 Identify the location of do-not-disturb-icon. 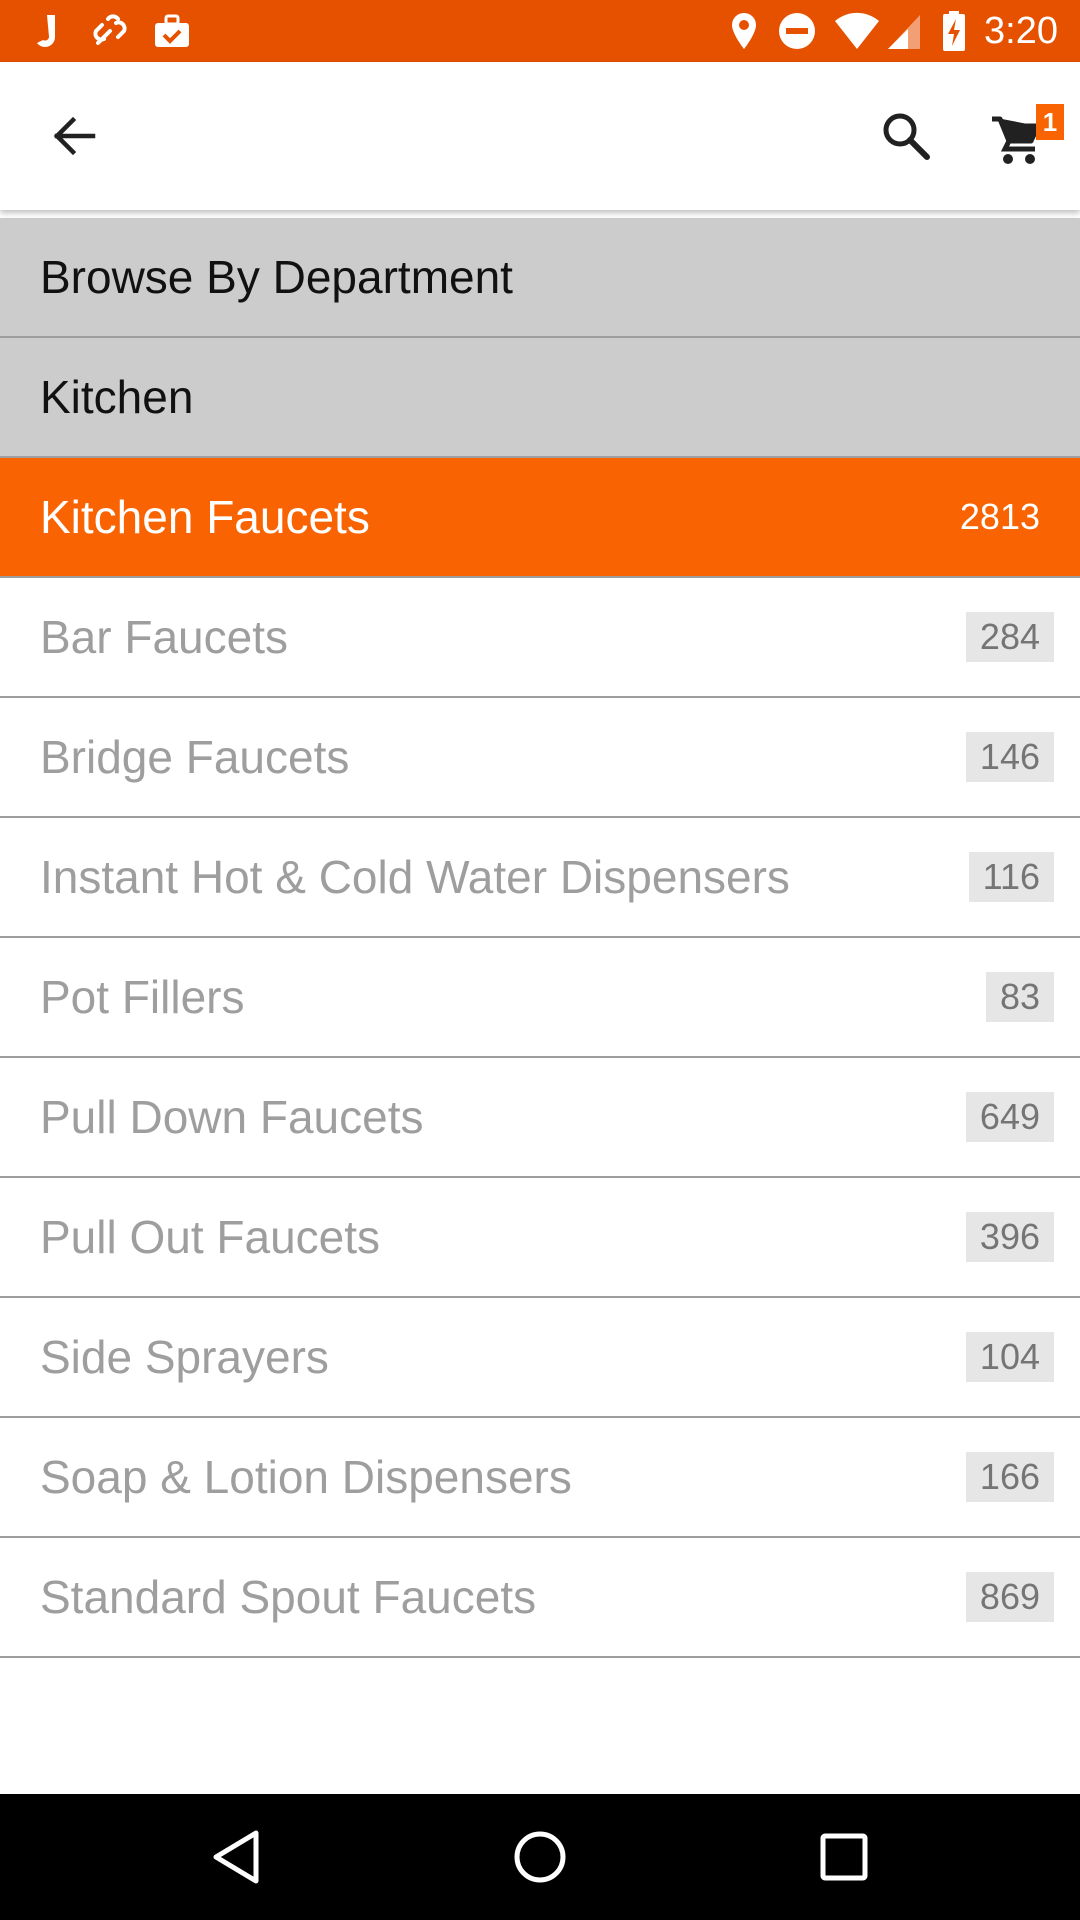
(797, 31).